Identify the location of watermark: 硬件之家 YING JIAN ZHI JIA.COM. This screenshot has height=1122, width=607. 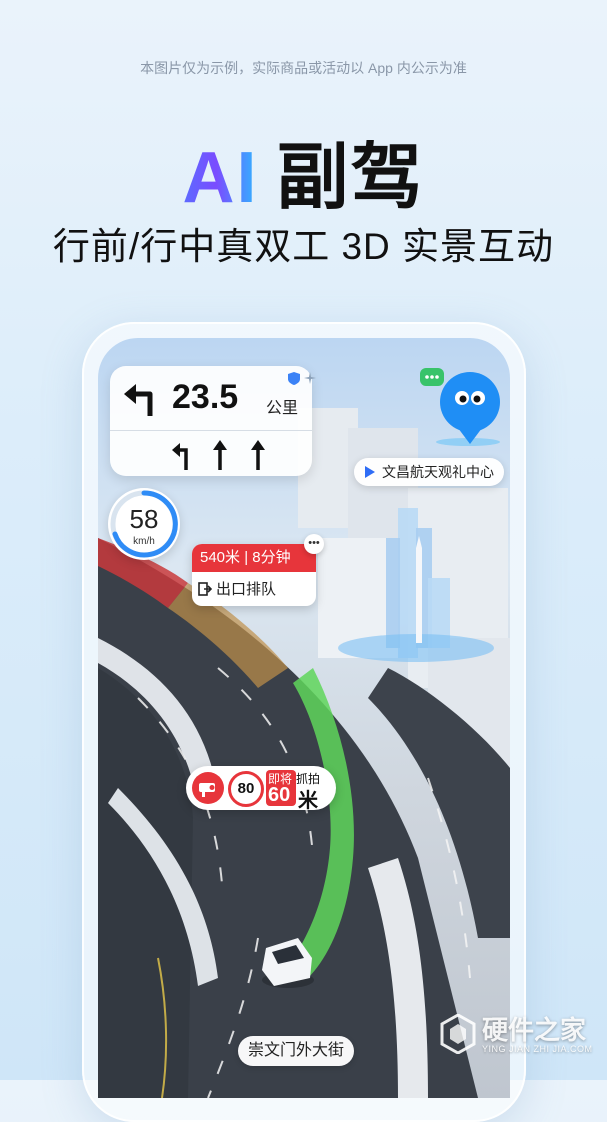
(520, 1040).